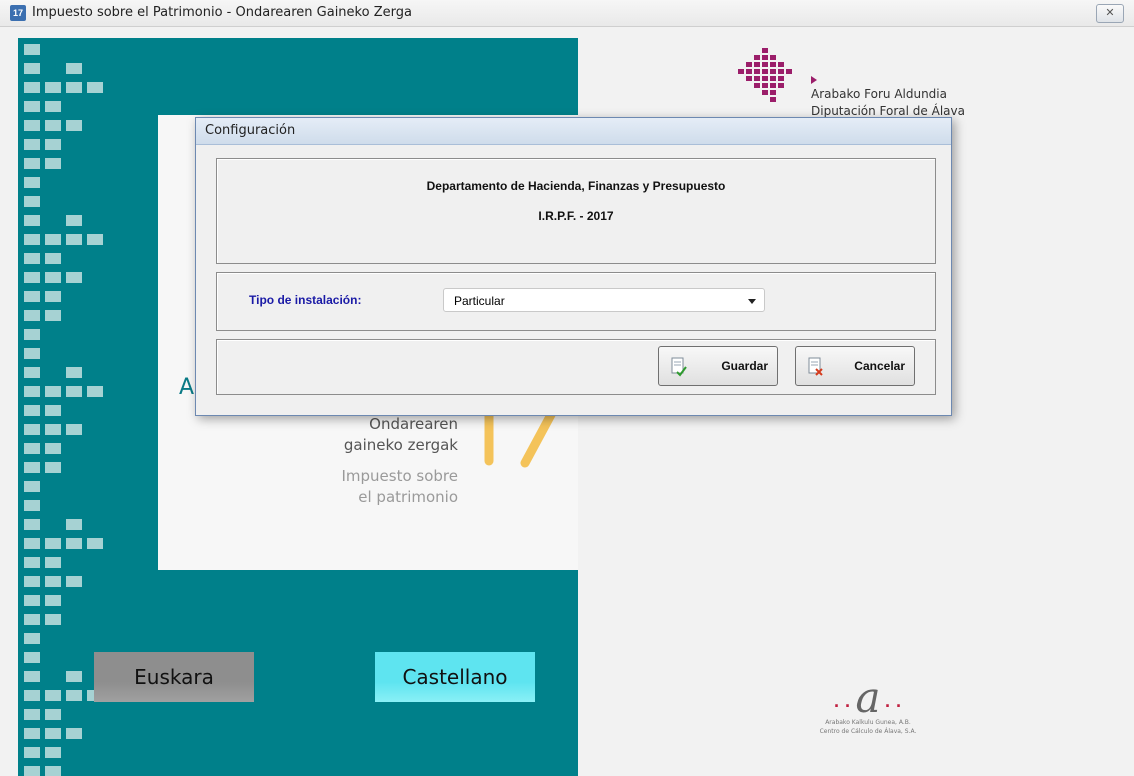 This screenshot has width=1134, height=776. What do you see at coordinates (573, 131) in the screenshot?
I see `dialog-title: Configuración` at bounding box center [573, 131].